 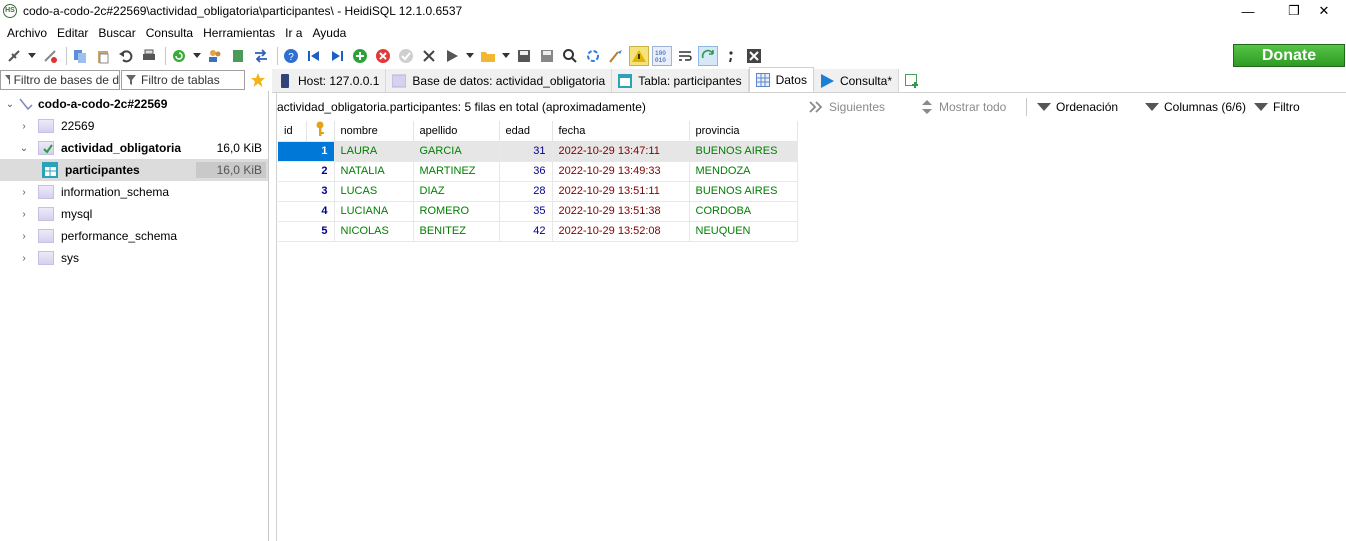 I want to click on new-query-tab, so click(x=914, y=80).